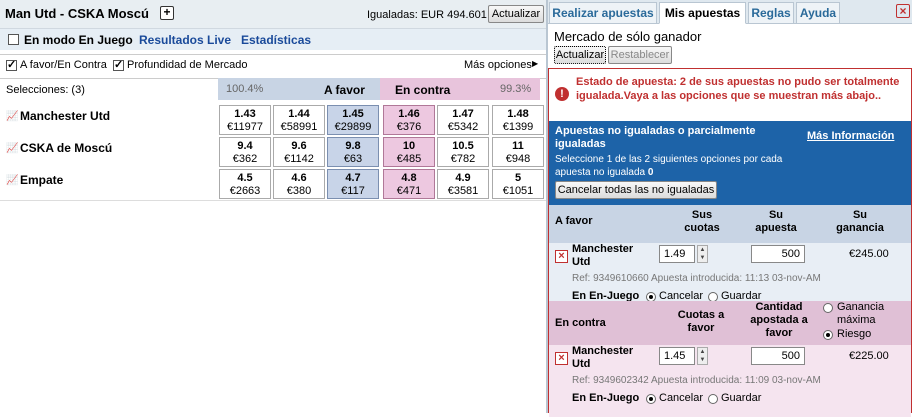  Describe the element at coordinates (77, 13) in the screenshot. I see `market-title: Man Utd - CSKA Moscú` at that location.